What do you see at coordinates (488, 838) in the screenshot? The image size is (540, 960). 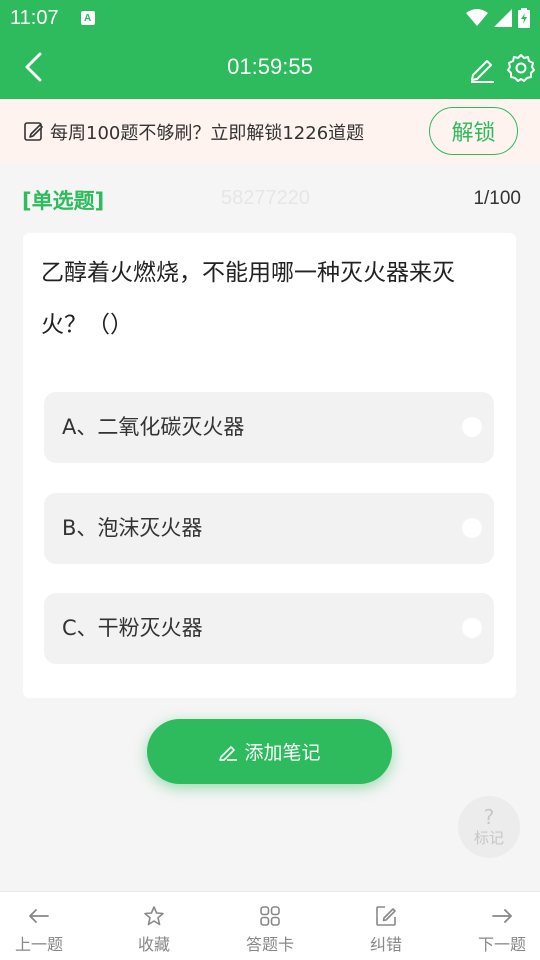 I see `mark-label: 标记` at bounding box center [488, 838].